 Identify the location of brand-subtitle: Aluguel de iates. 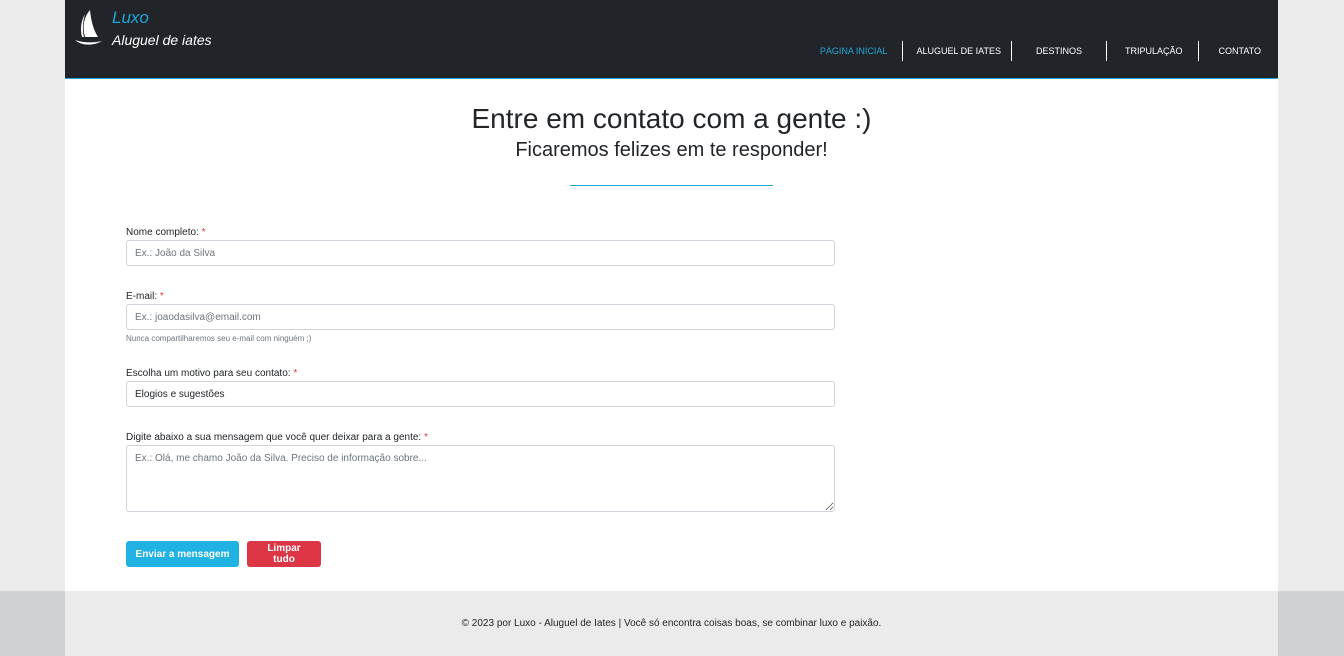
(162, 40).